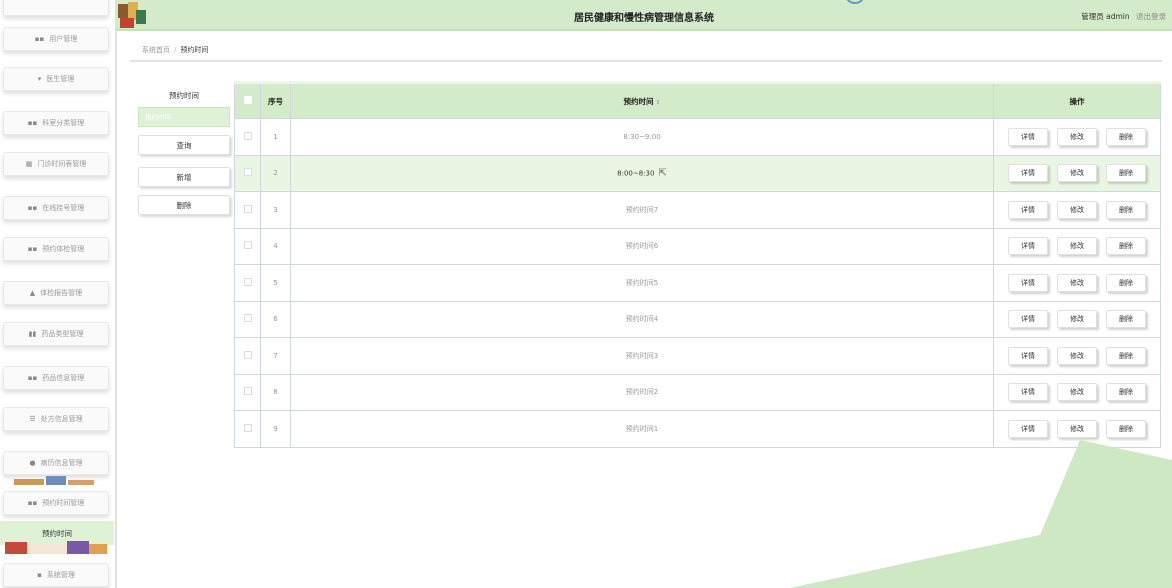  What do you see at coordinates (184, 145) in the screenshot?
I see `search-button: 查询` at bounding box center [184, 145].